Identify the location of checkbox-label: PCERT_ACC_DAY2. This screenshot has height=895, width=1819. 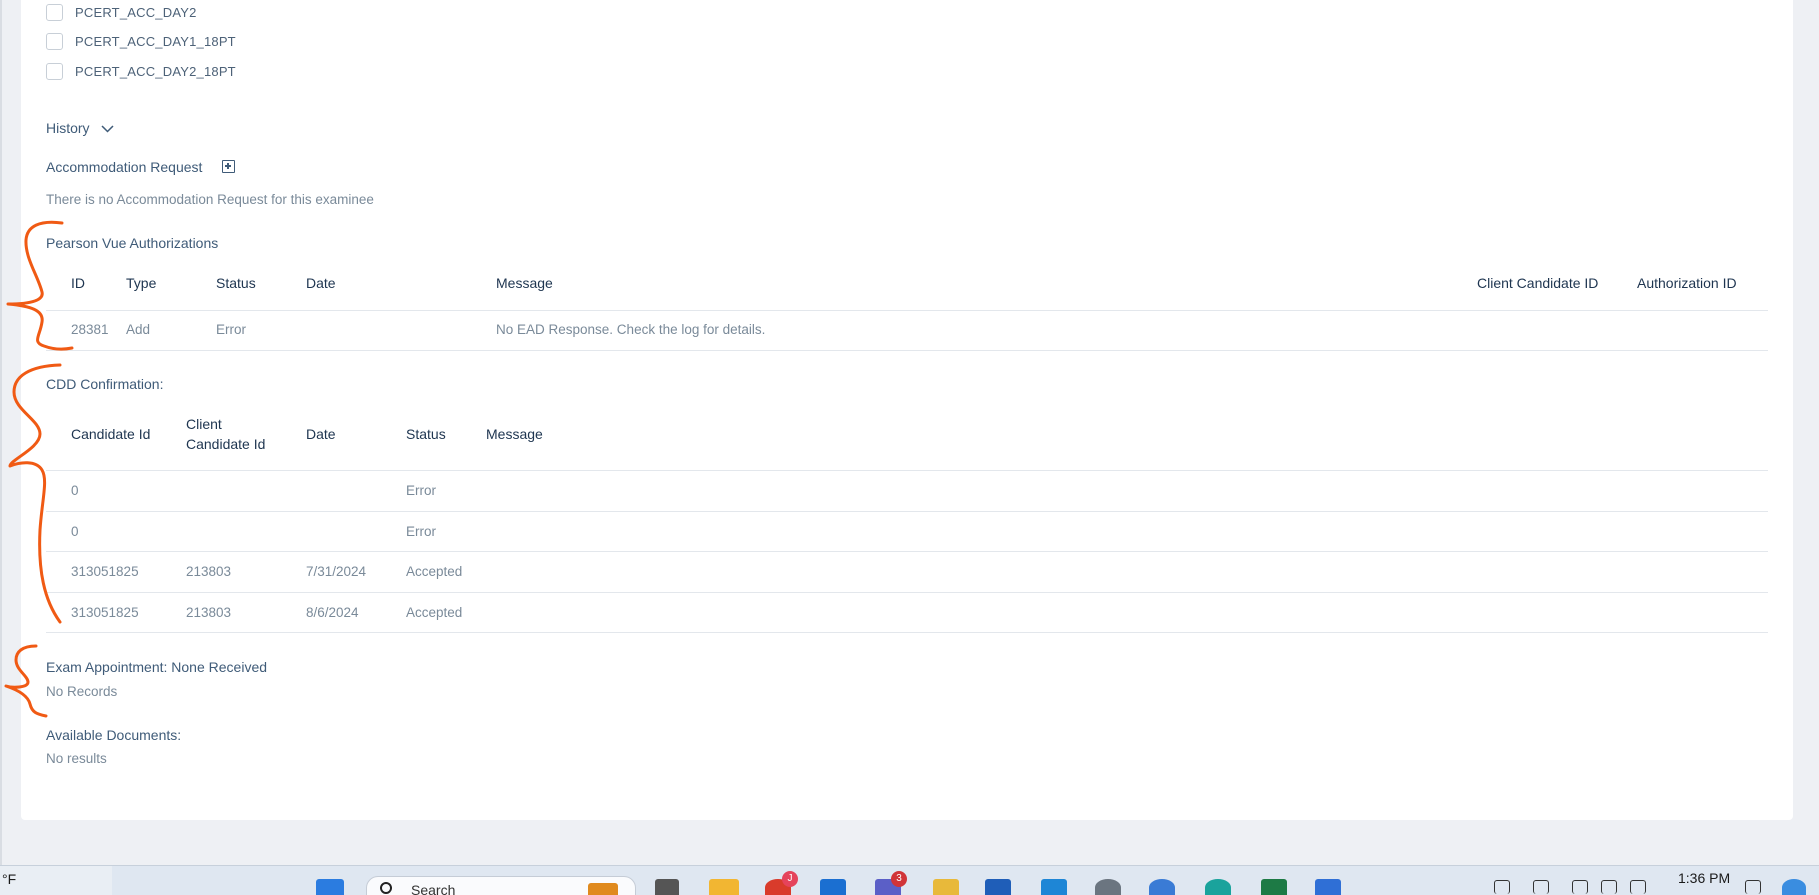
(136, 12).